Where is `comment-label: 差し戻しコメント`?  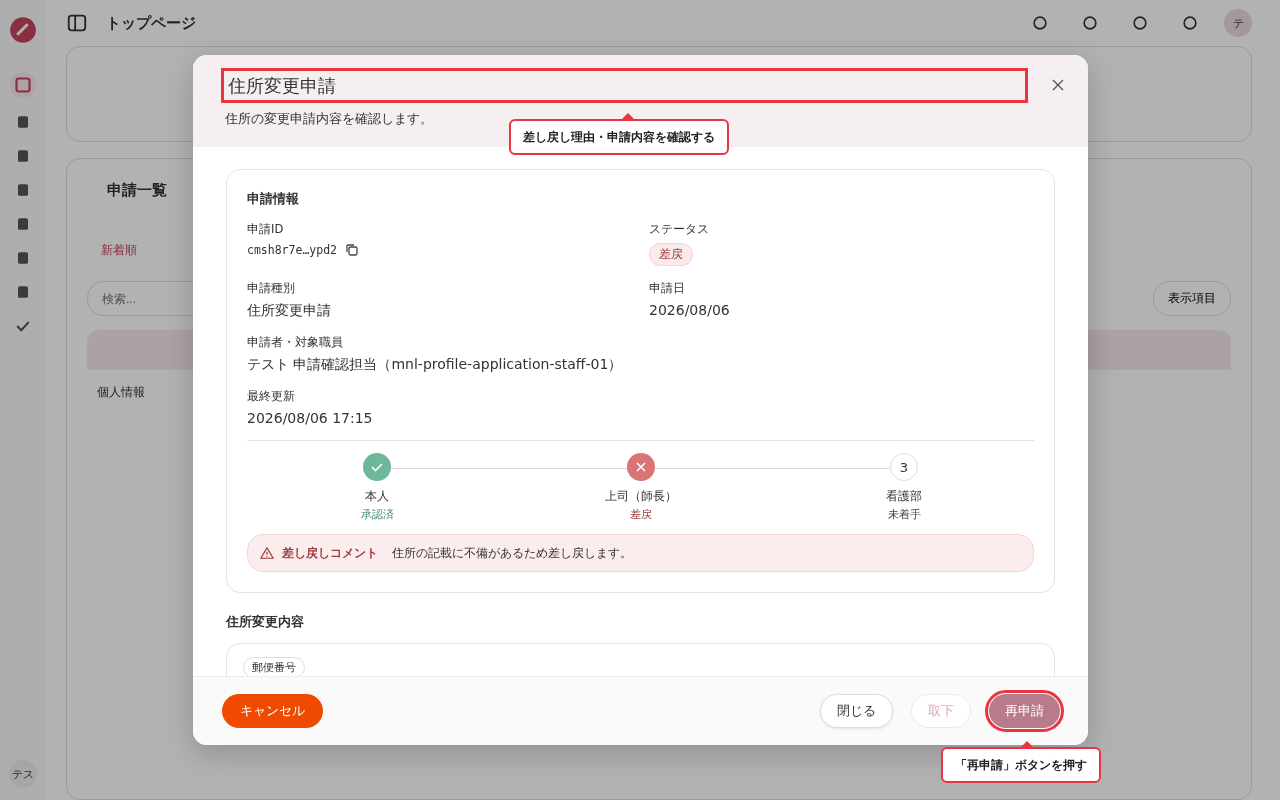 comment-label: 差し戻しコメント is located at coordinates (330, 553).